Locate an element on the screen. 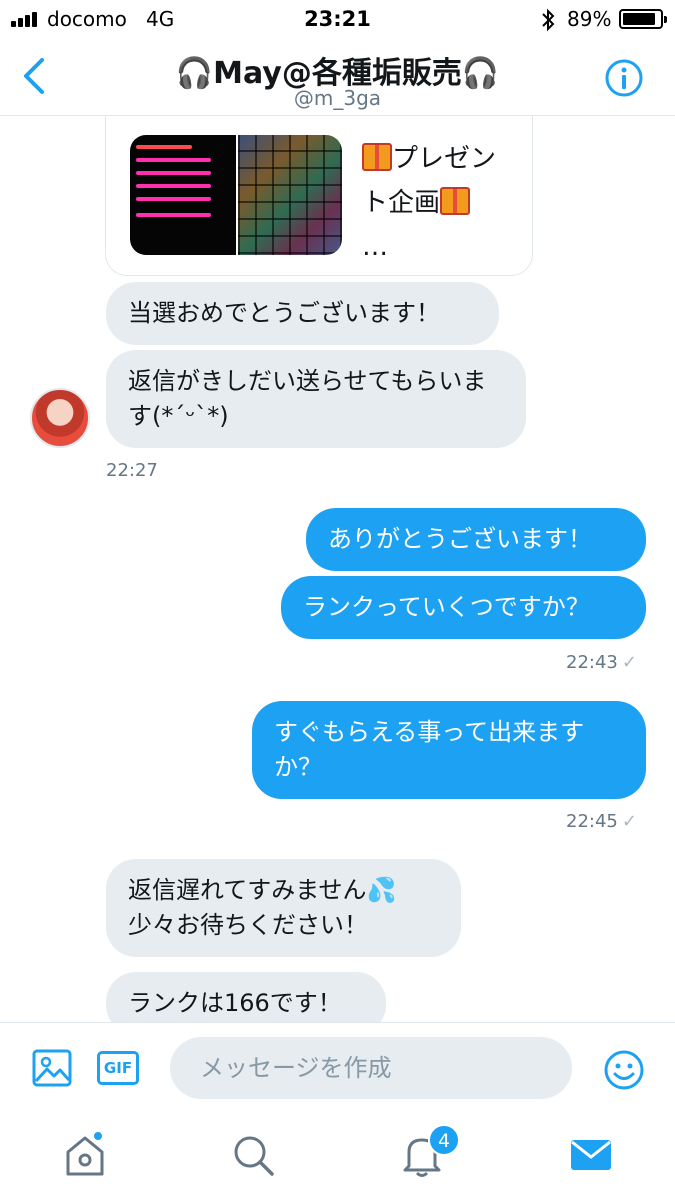 This screenshot has width=675, height=1200. bluetooth-icon is located at coordinates (548, 20).